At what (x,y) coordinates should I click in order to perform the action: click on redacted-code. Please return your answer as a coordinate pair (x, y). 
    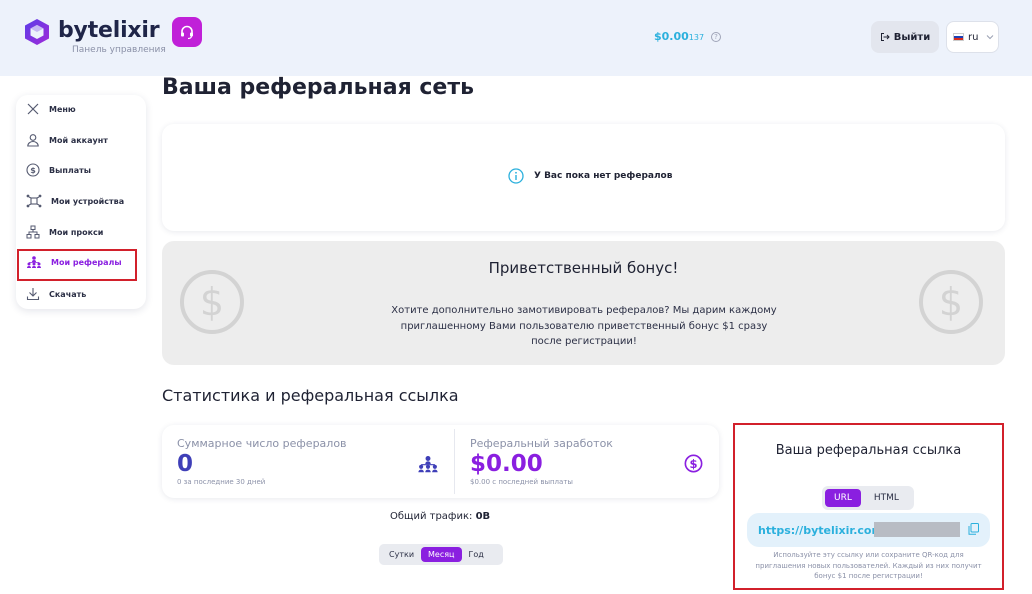
    Looking at the image, I should click on (917, 529).